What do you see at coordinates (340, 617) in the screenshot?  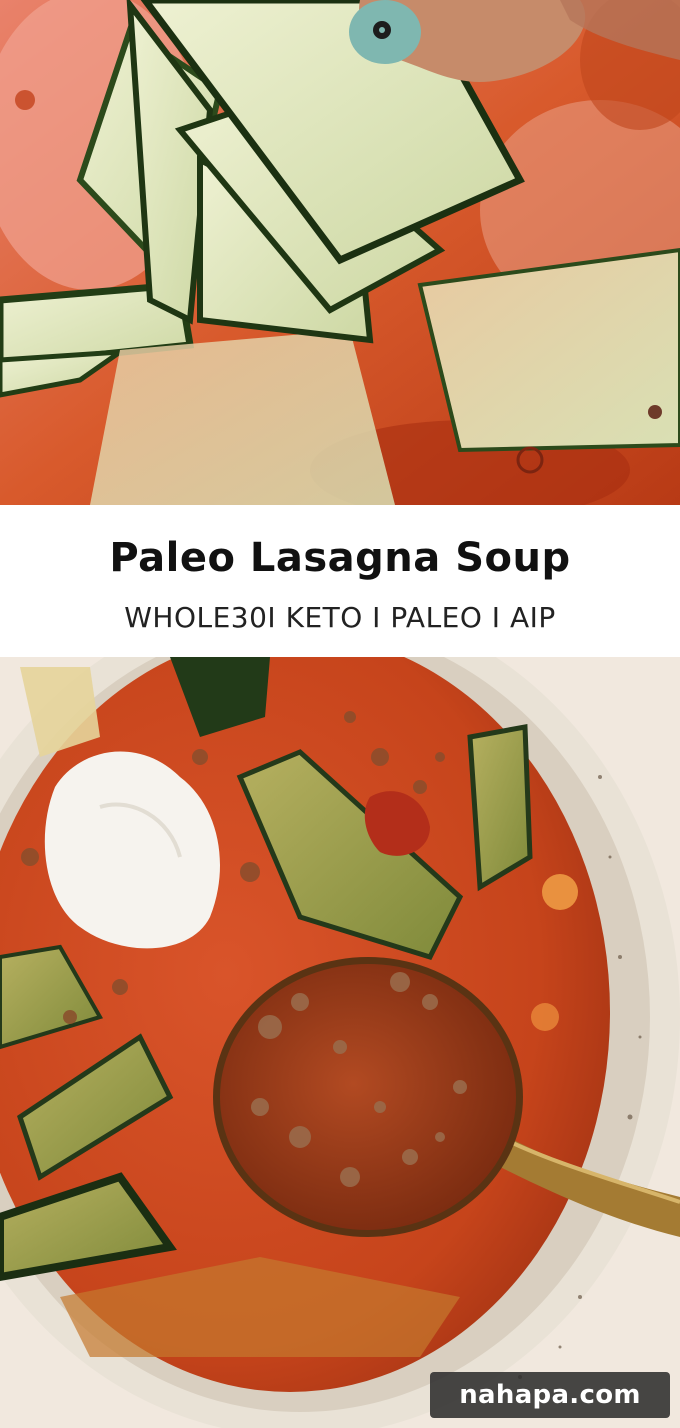 I see `diet-tags: WHOLE30I KETO I PALEO I AIP` at bounding box center [340, 617].